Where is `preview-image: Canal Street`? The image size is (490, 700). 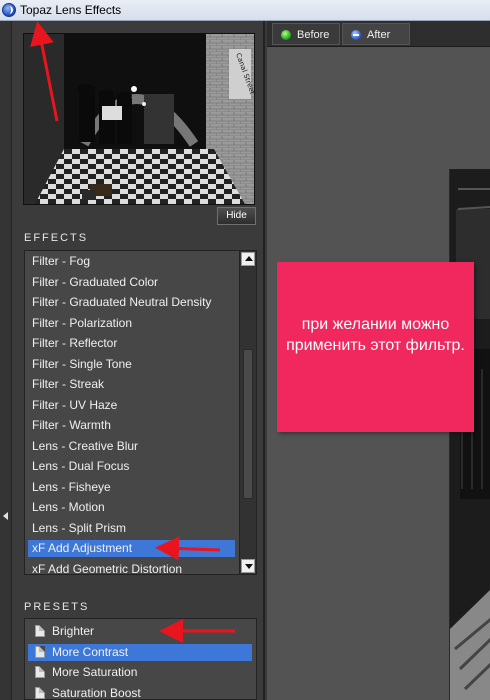 preview-image: Canal Street is located at coordinates (139, 119).